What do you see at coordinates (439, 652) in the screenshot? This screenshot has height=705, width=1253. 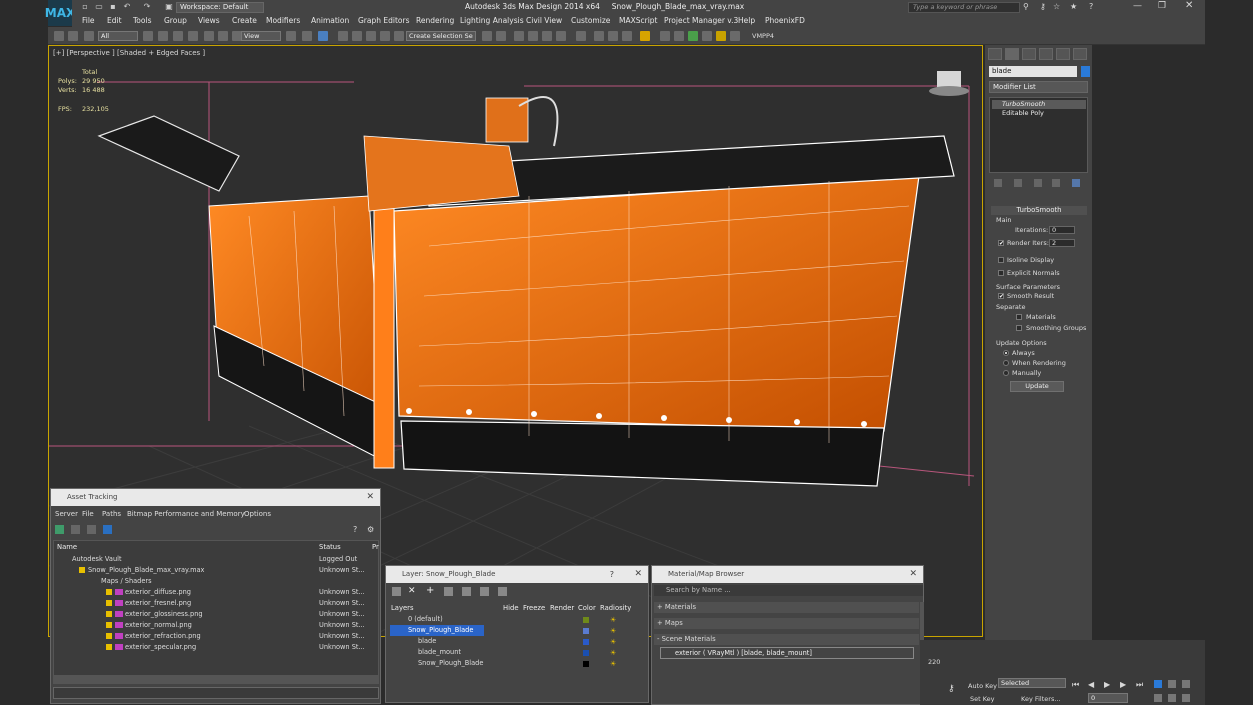 I see `layer-object-row: blade_mount` at bounding box center [439, 652].